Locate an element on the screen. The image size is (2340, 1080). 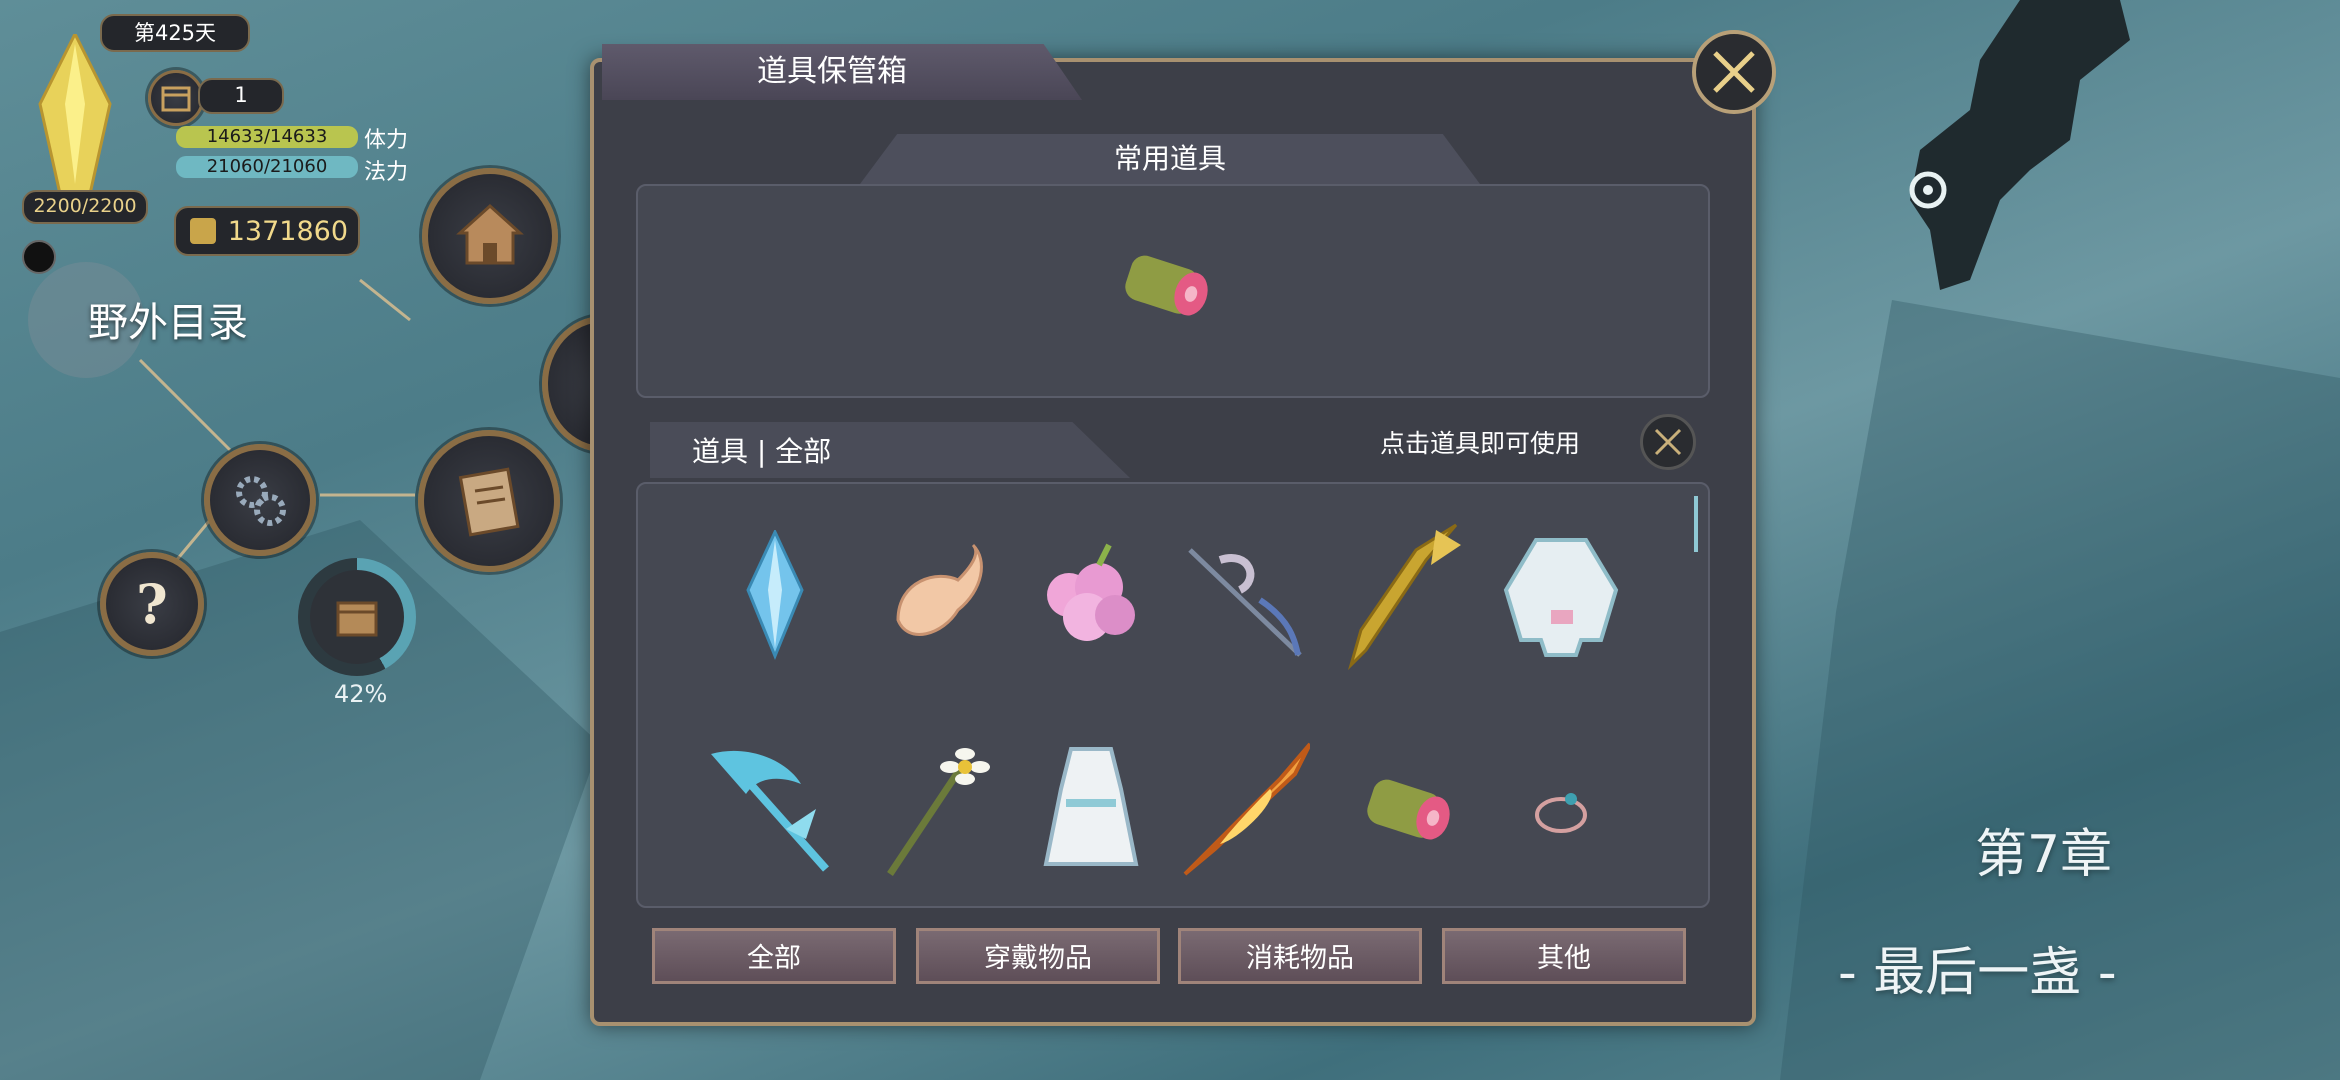
house-icon is located at coordinates (490, 234).